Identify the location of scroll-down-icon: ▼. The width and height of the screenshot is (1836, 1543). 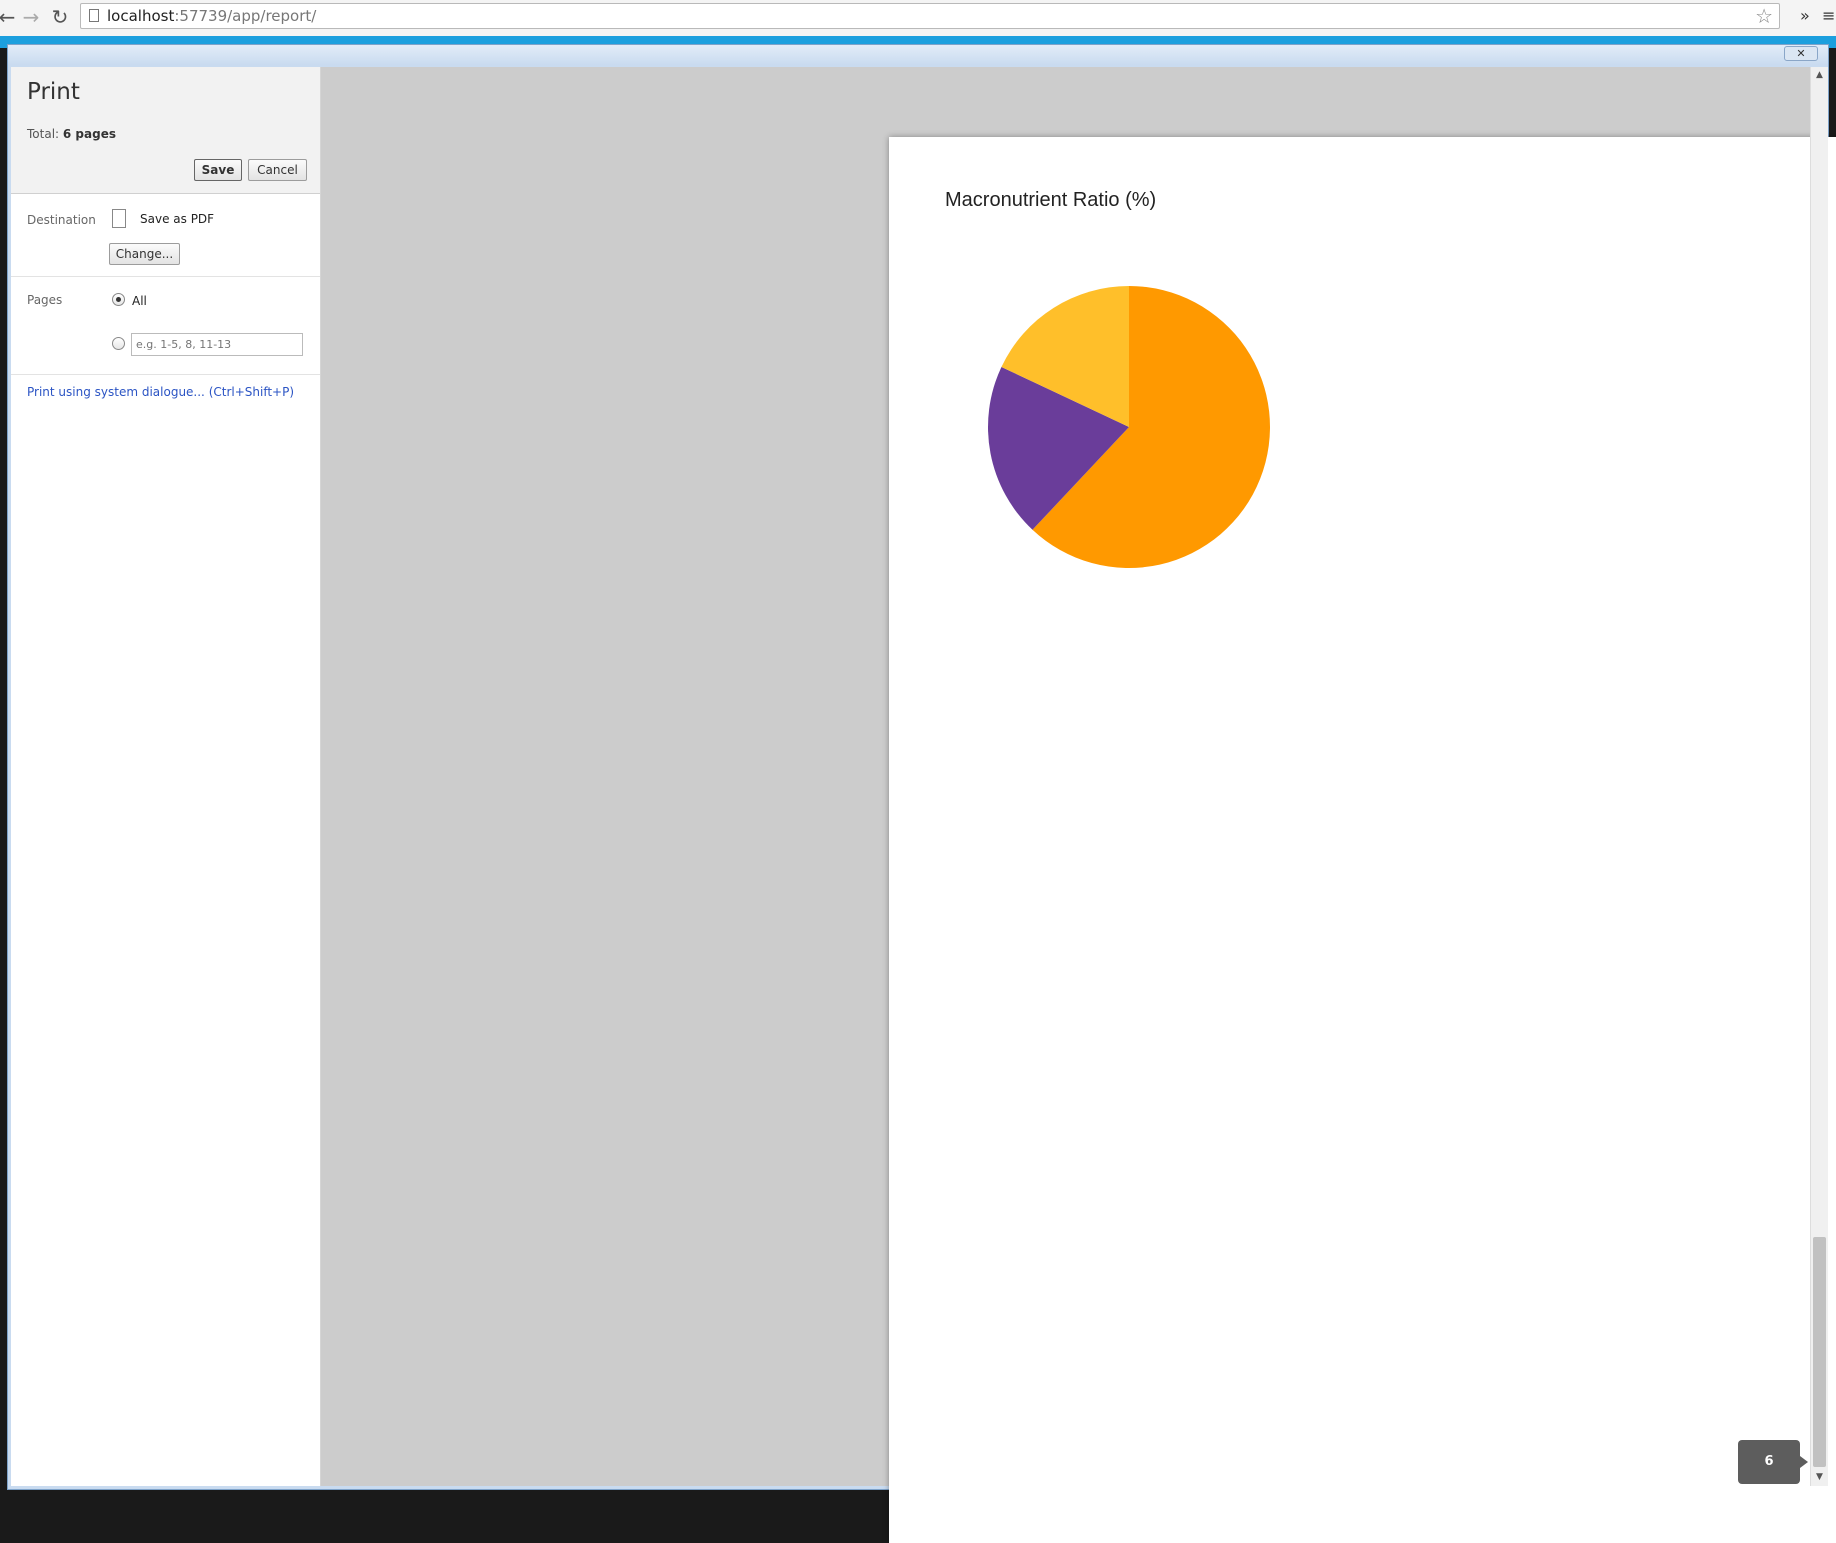
(1819, 1477).